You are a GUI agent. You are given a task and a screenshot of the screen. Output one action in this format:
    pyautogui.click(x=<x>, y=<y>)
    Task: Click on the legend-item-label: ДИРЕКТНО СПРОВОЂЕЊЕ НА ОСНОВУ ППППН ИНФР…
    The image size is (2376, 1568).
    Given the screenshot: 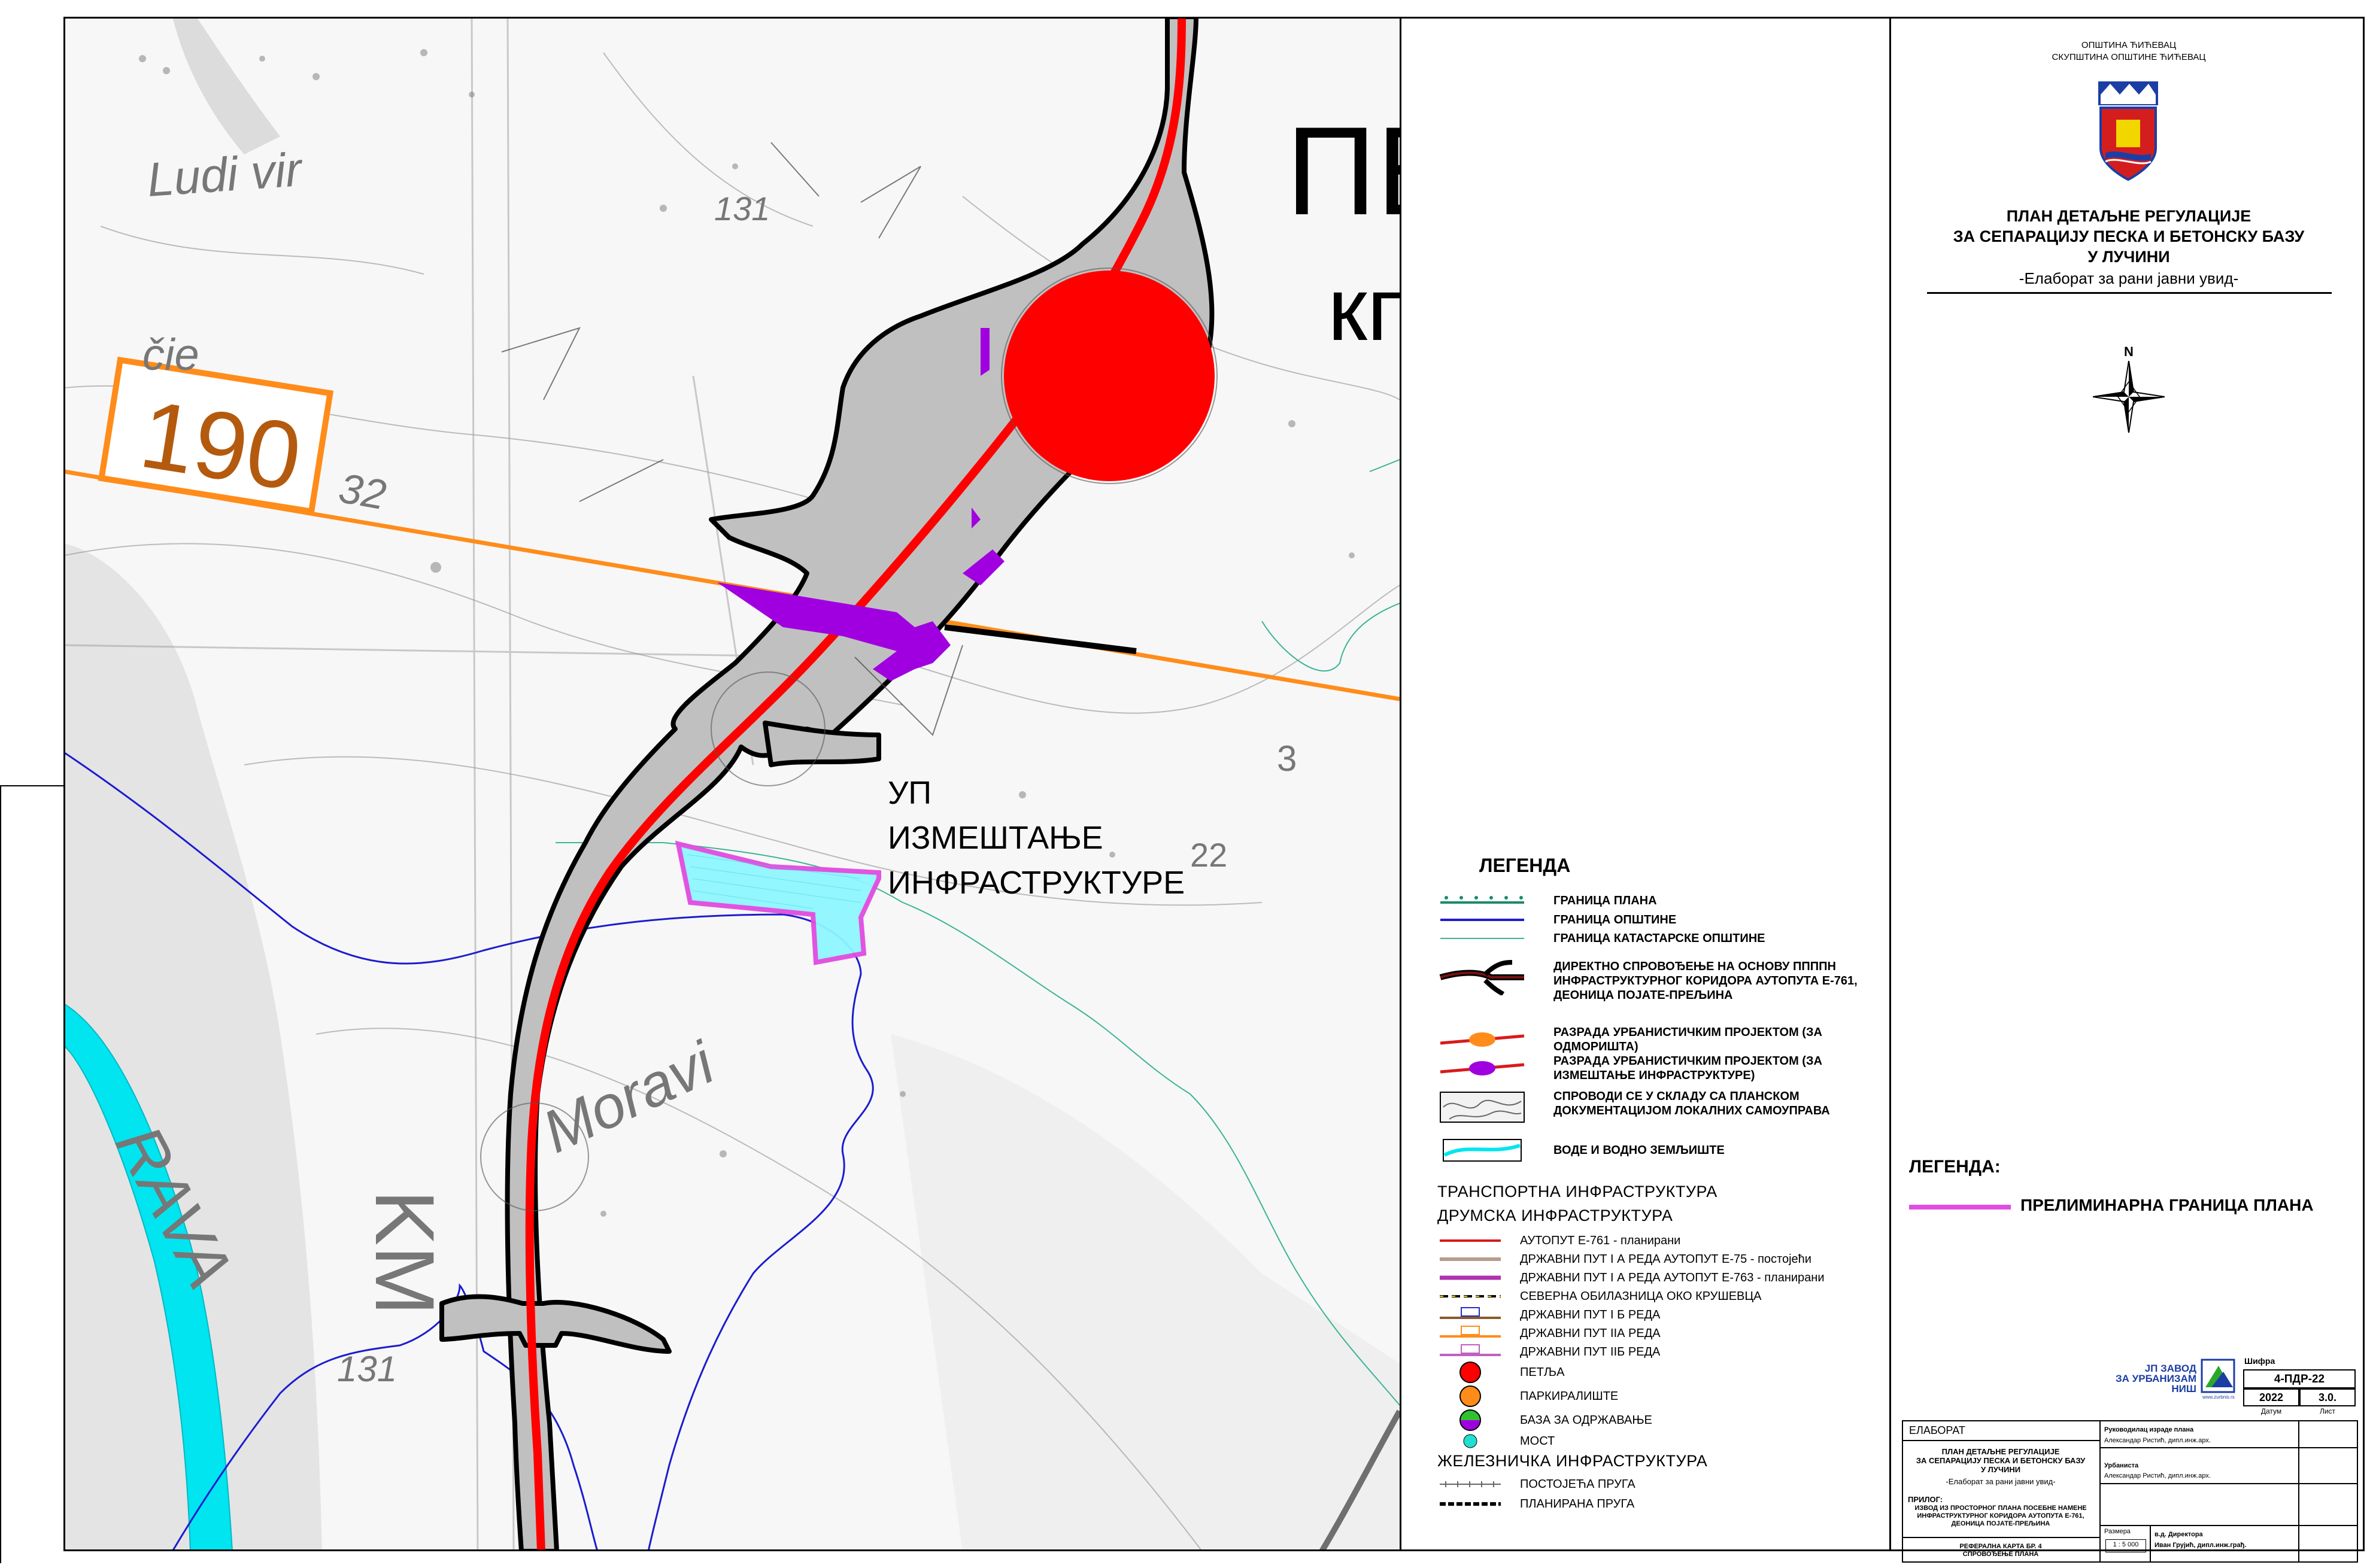 What is the action you would take?
    pyautogui.click(x=1705, y=981)
    